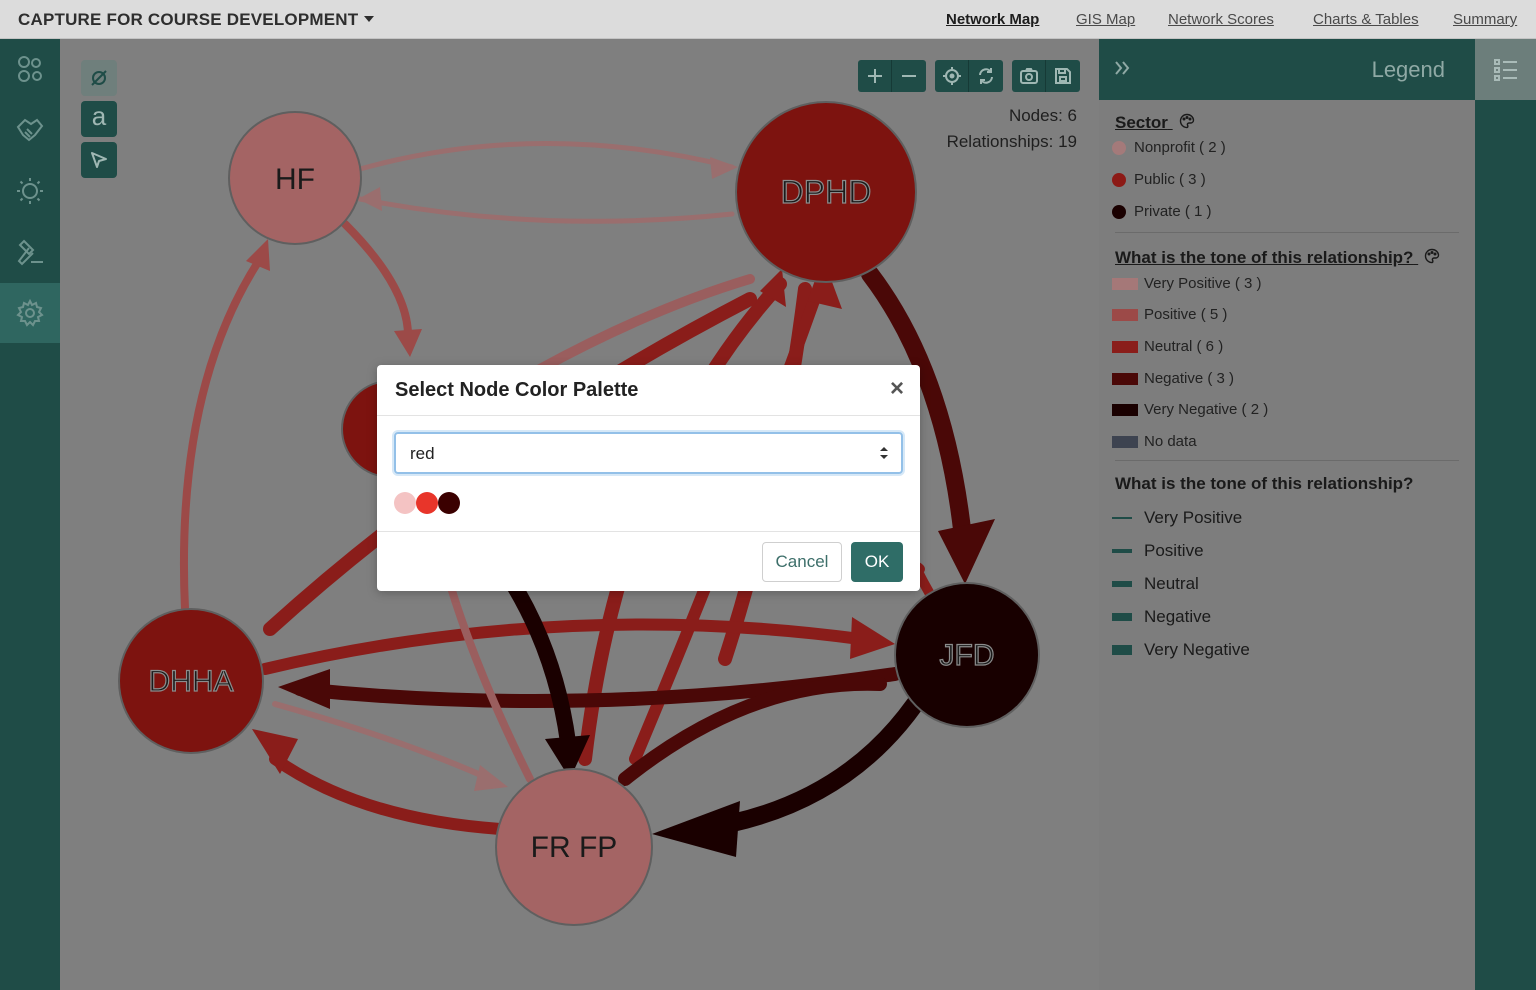 The image size is (1536, 990). What do you see at coordinates (826, 192) in the screenshot?
I see `node-dphd: DPHD` at bounding box center [826, 192].